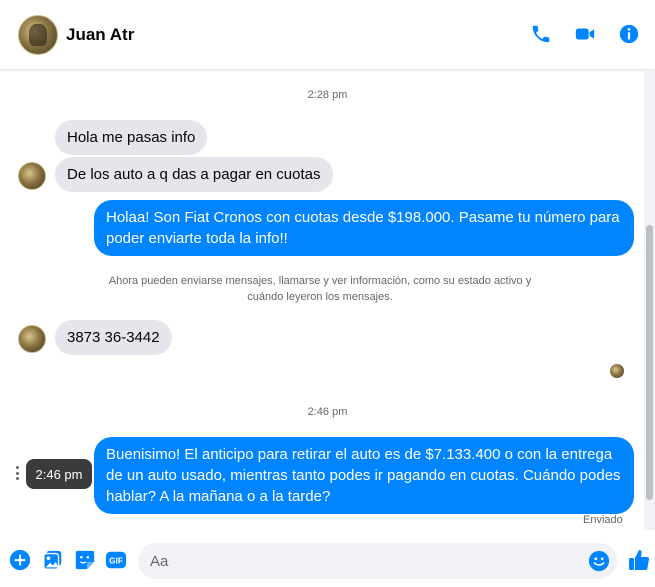 This screenshot has width=655, height=587. Describe the element at coordinates (194, 174) in the screenshot. I see `incoming-message: De los auto a q das a pagar en cuotas` at that location.